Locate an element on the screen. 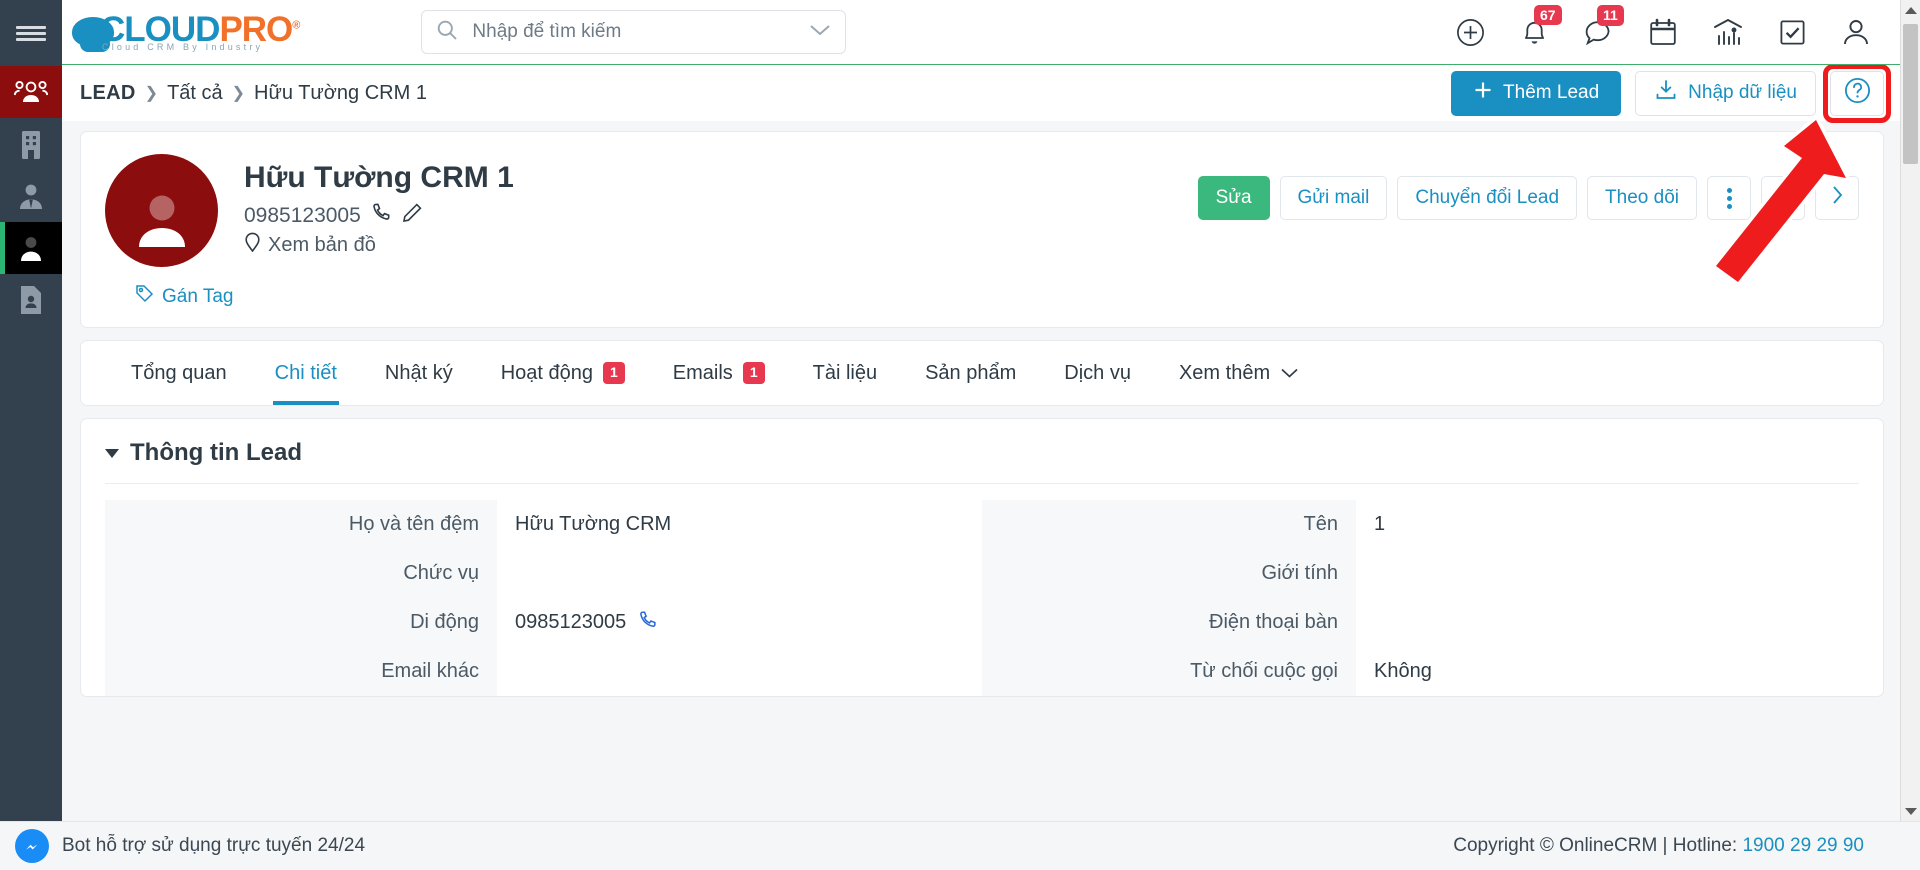  convert-lead-button: Chuyển đổi Lead is located at coordinates (1487, 198).